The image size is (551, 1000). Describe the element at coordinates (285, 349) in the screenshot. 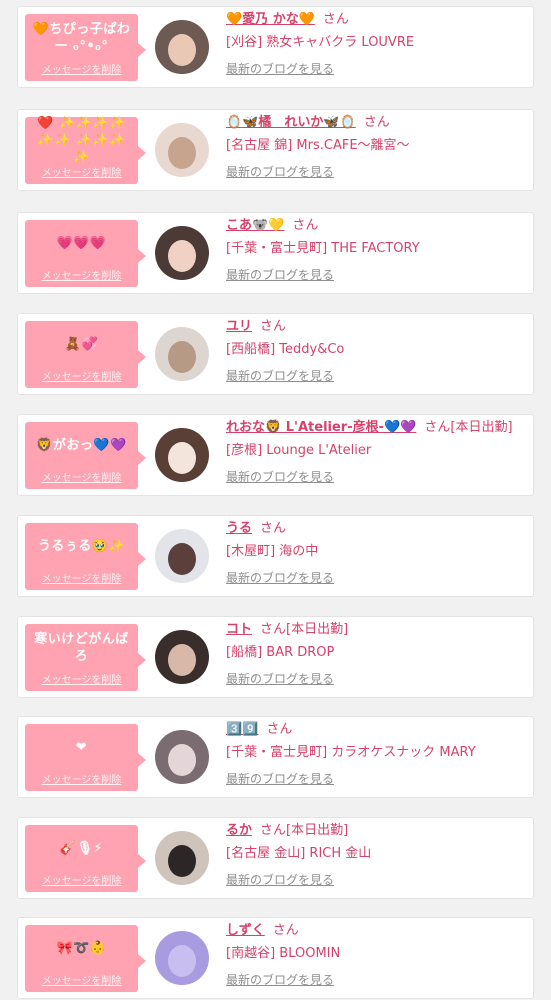

I see `shop-name: [西船橋] Teddy&Co` at that location.